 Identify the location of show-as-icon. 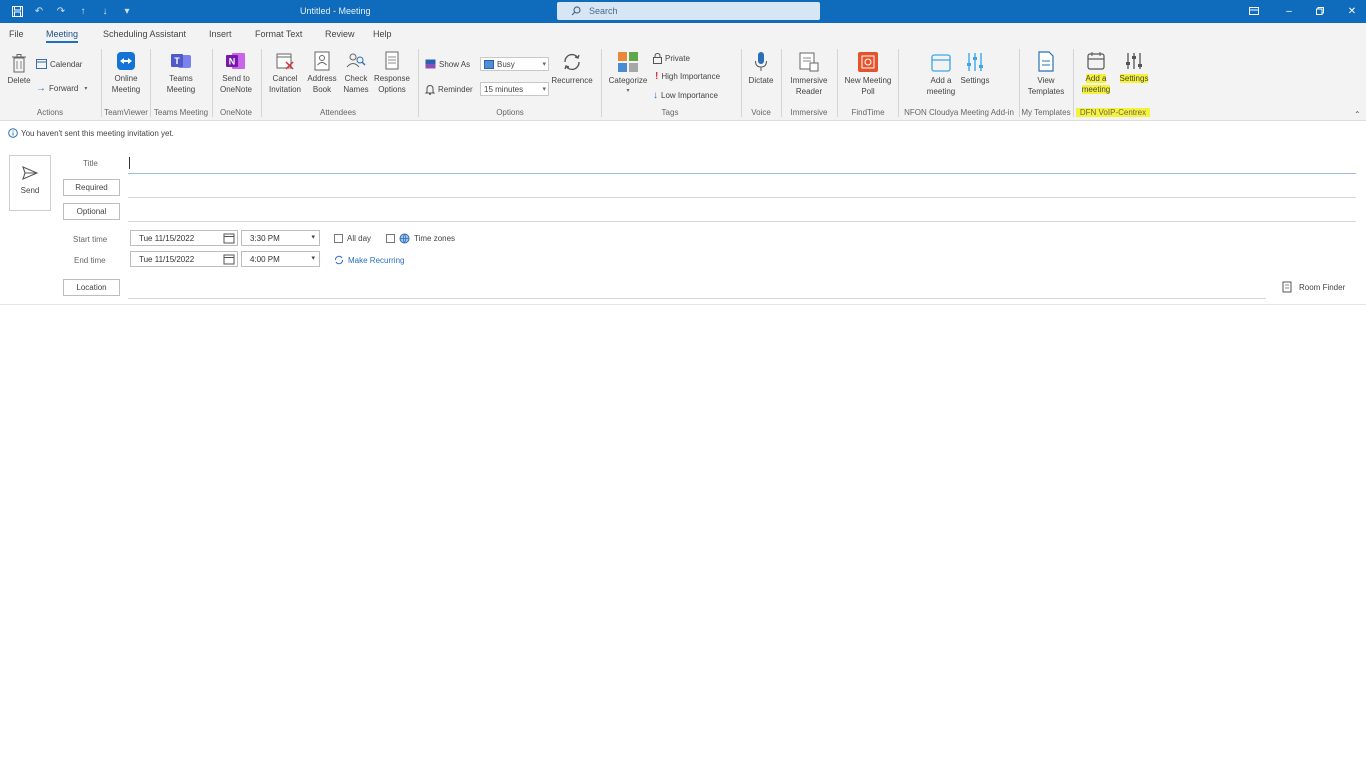
(430, 64).